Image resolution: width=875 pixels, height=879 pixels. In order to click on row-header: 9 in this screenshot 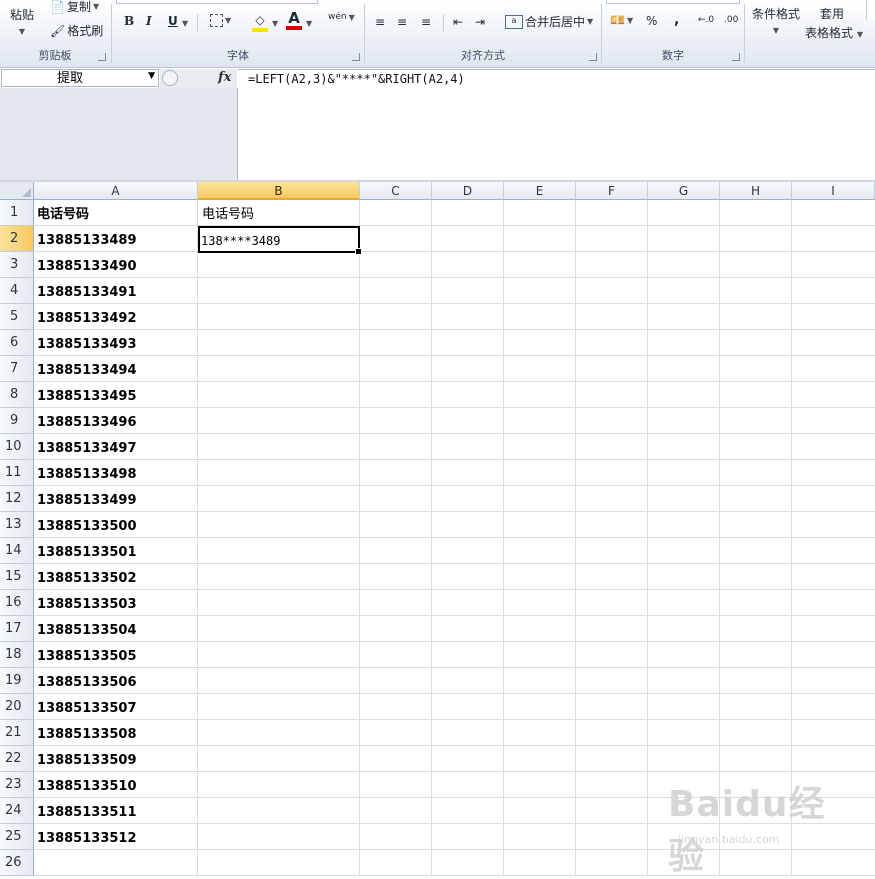, I will do `click(17, 421)`.